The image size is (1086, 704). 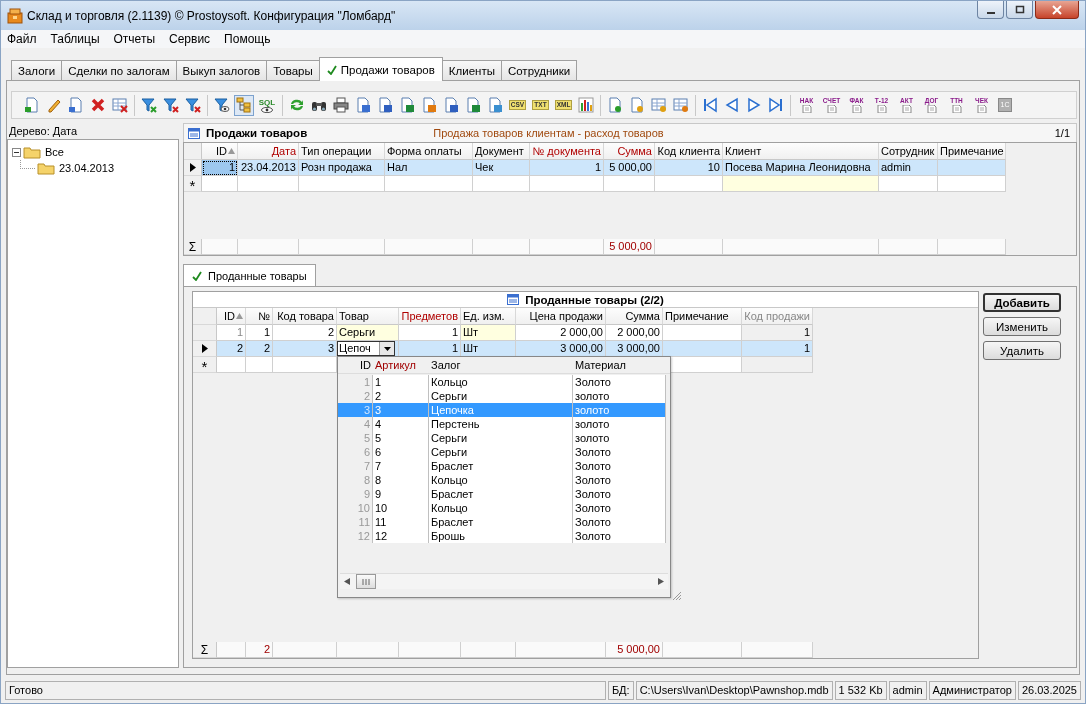 What do you see at coordinates (620, 690) in the screenshot?
I see `database-label: БД:` at bounding box center [620, 690].